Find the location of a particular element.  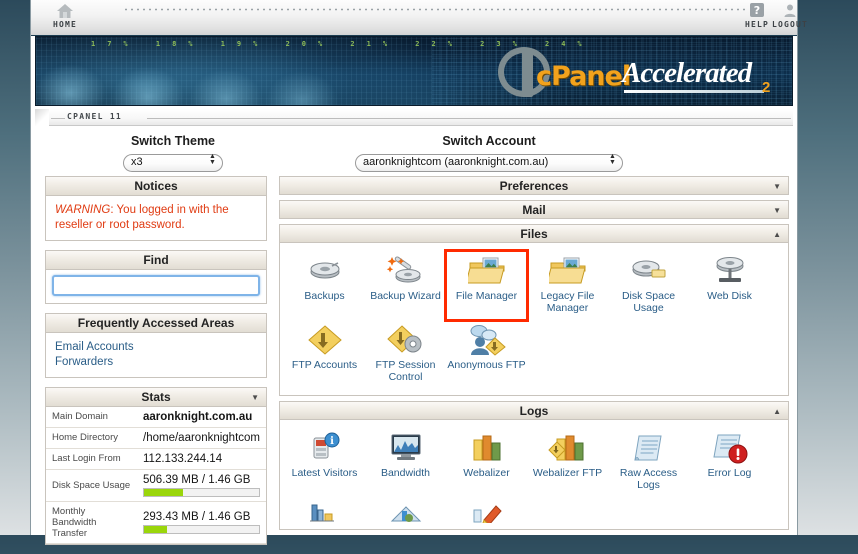

logs-item-bandwidth: Bandwidth is located at coordinates (405, 462).